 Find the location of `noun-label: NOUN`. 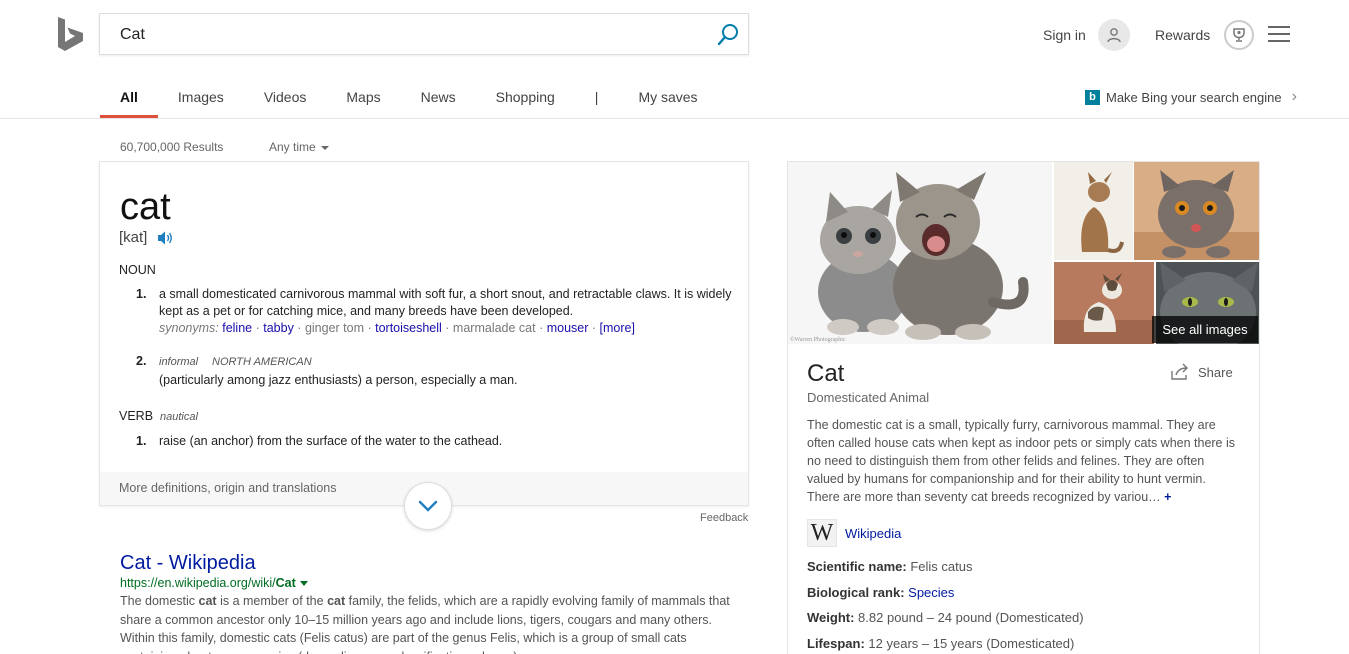

noun-label: NOUN is located at coordinates (137, 270).